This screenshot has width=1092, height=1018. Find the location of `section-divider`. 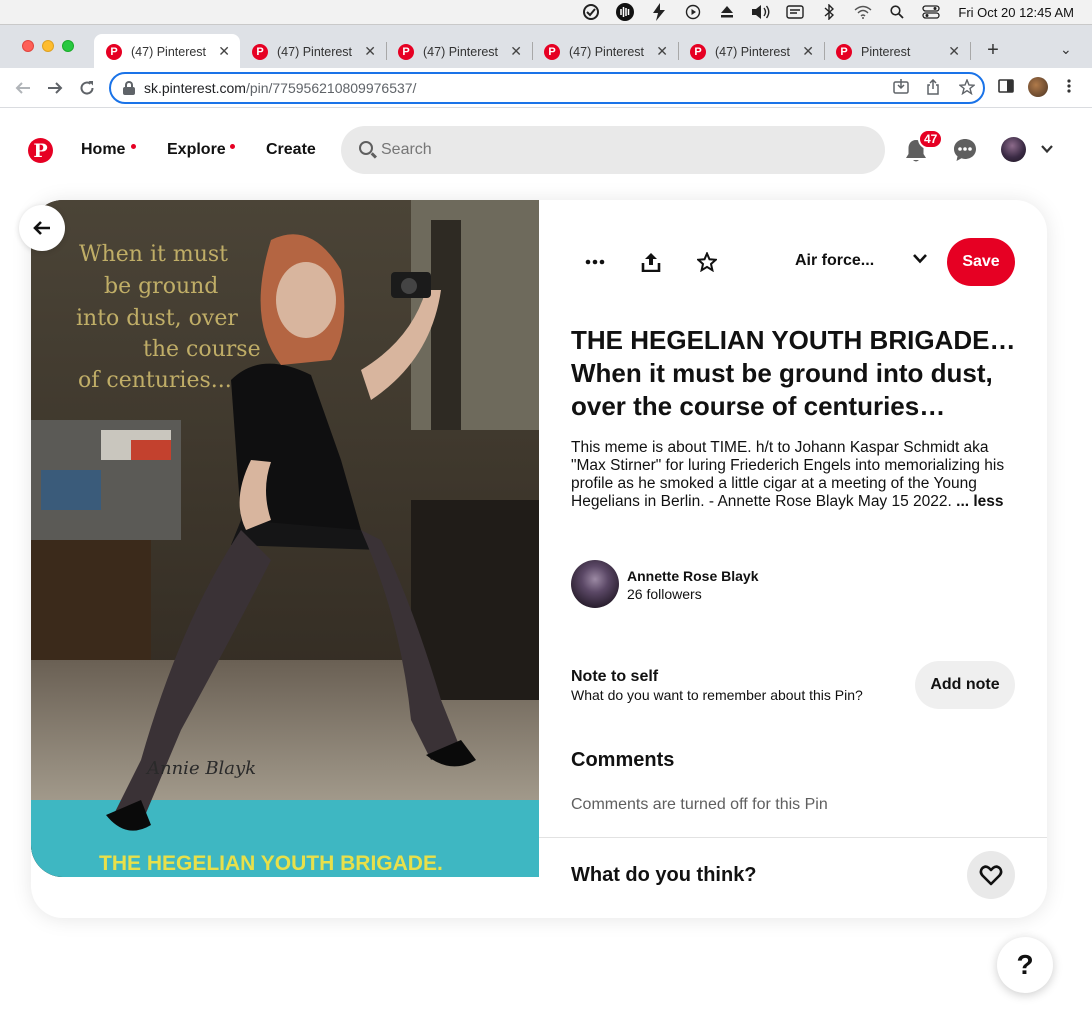

section-divider is located at coordinates (793, 837).